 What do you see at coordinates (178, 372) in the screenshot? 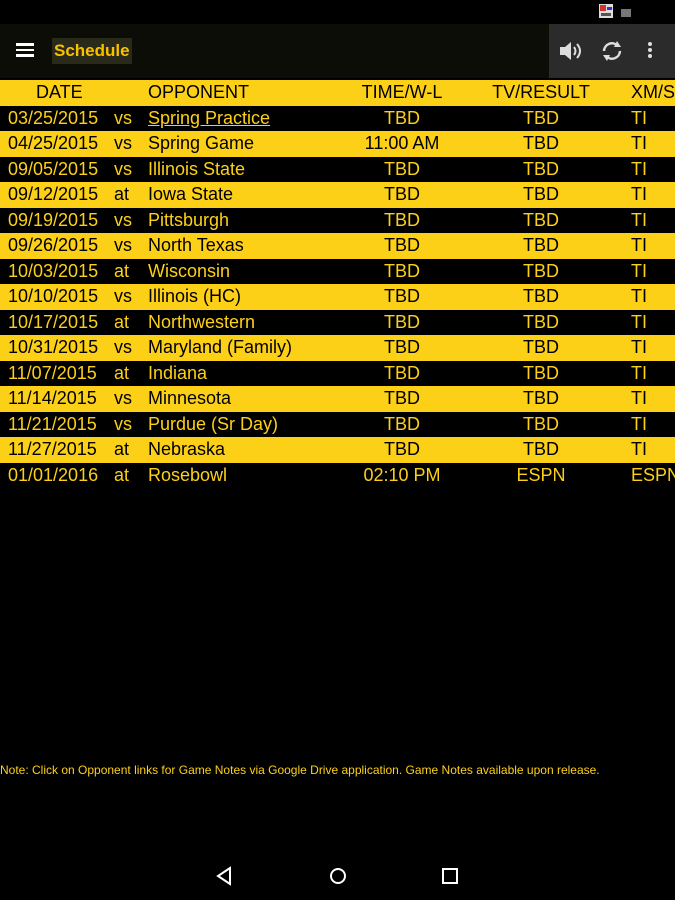
I see `opponent: Indiana` at bounding box center [178, 372].